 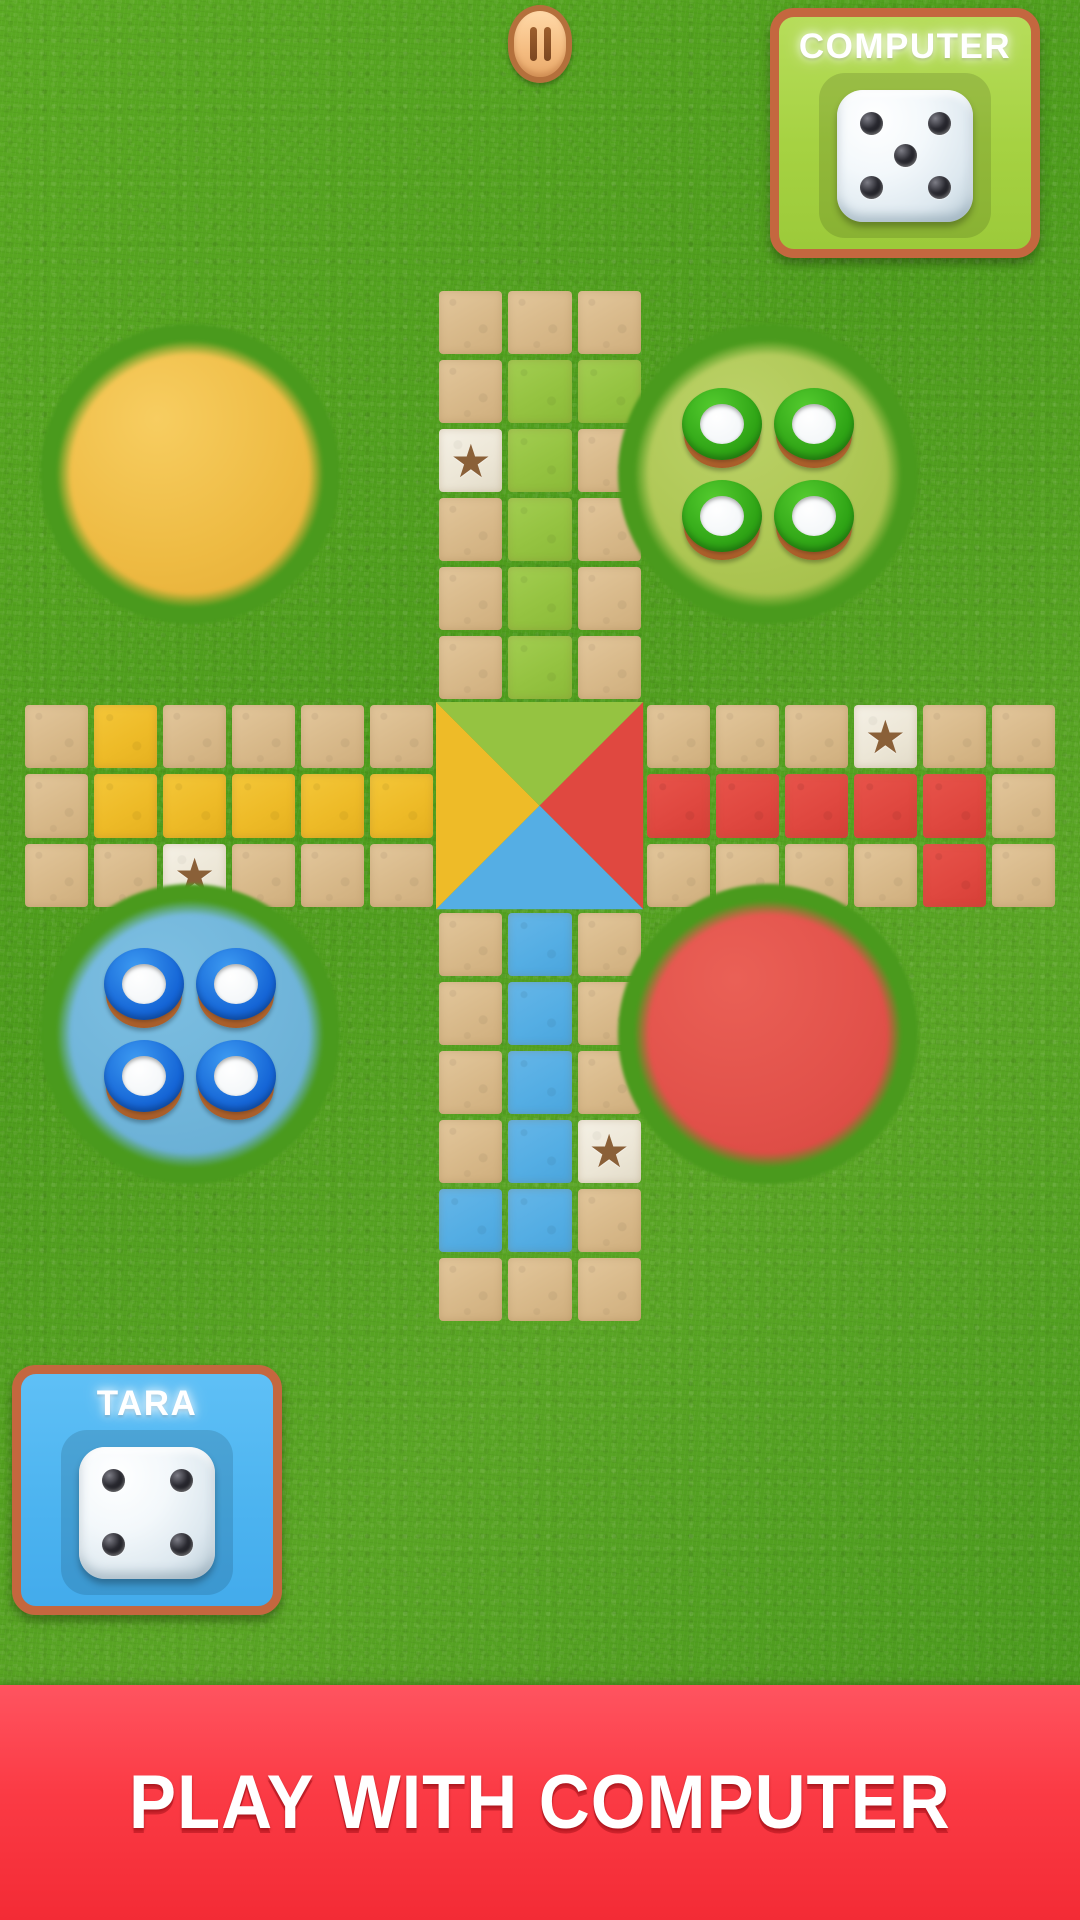 I want to click on home-yard-green, so click(x=768, y=474).